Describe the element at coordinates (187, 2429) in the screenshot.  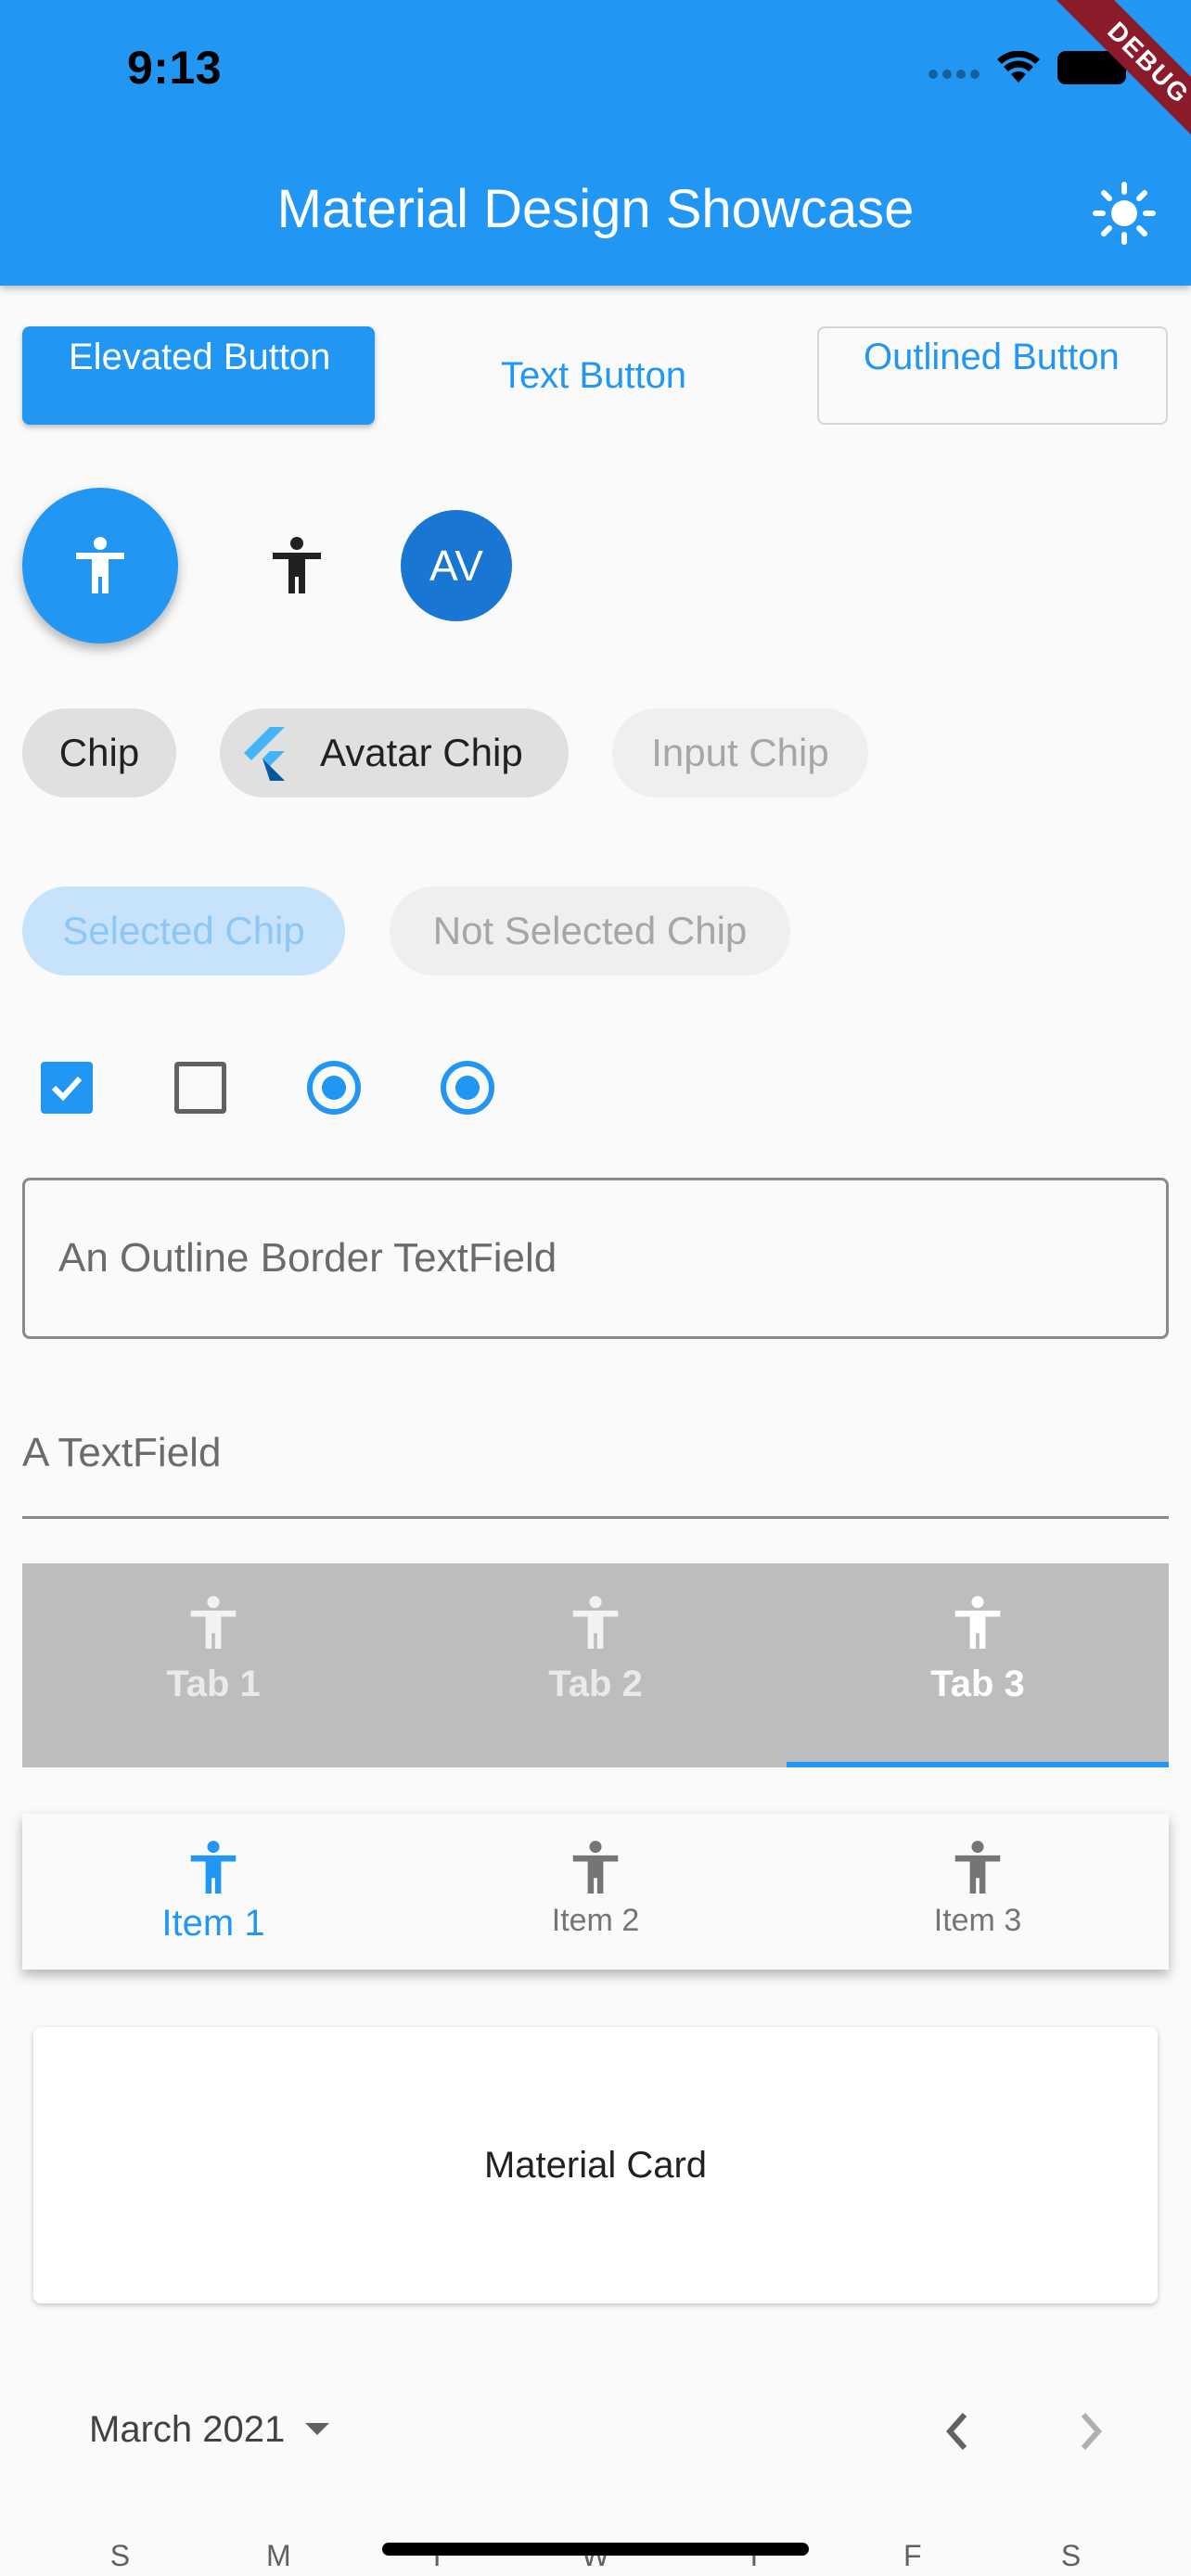
I see `calendar-month-label: March 2021` at that location.